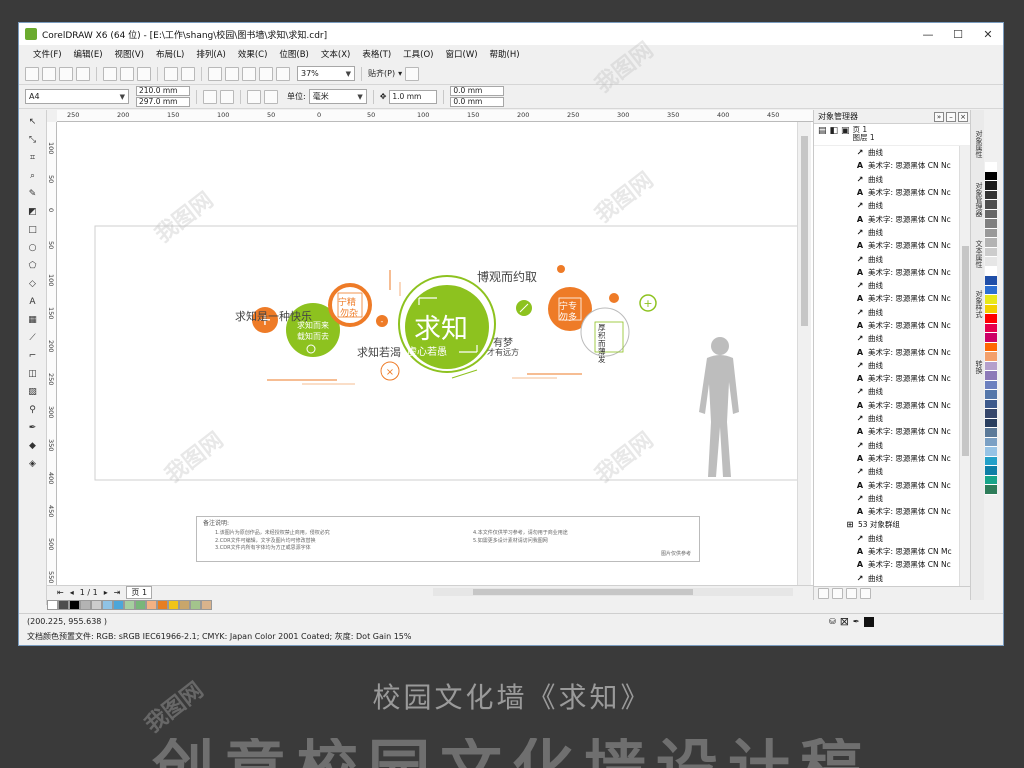 This screenshot has height=768, width=1024. Describe the element at coordinates (33, 428) in the screenshot. I see `outline-pen-icon: ✒` at that location.